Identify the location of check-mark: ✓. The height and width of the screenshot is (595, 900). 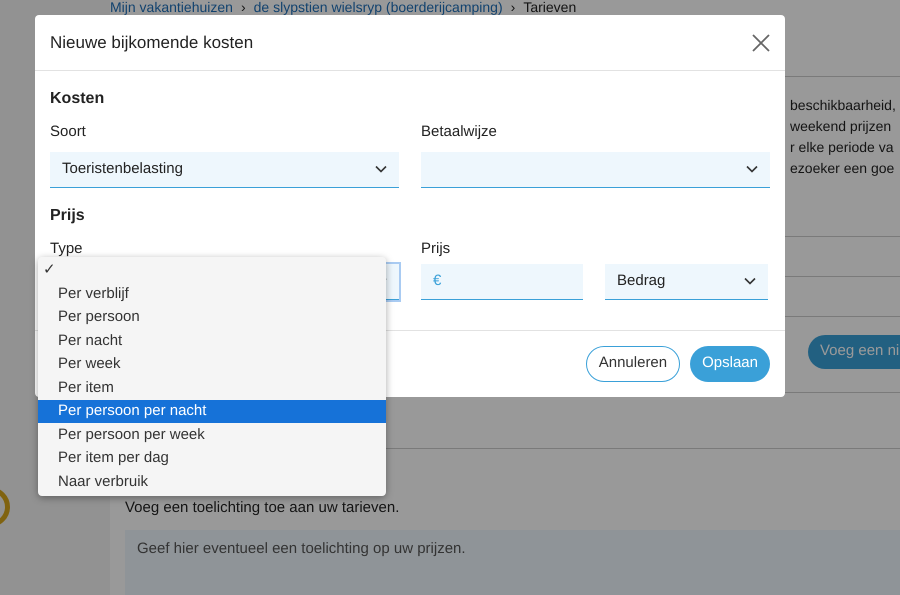
(49, 270).